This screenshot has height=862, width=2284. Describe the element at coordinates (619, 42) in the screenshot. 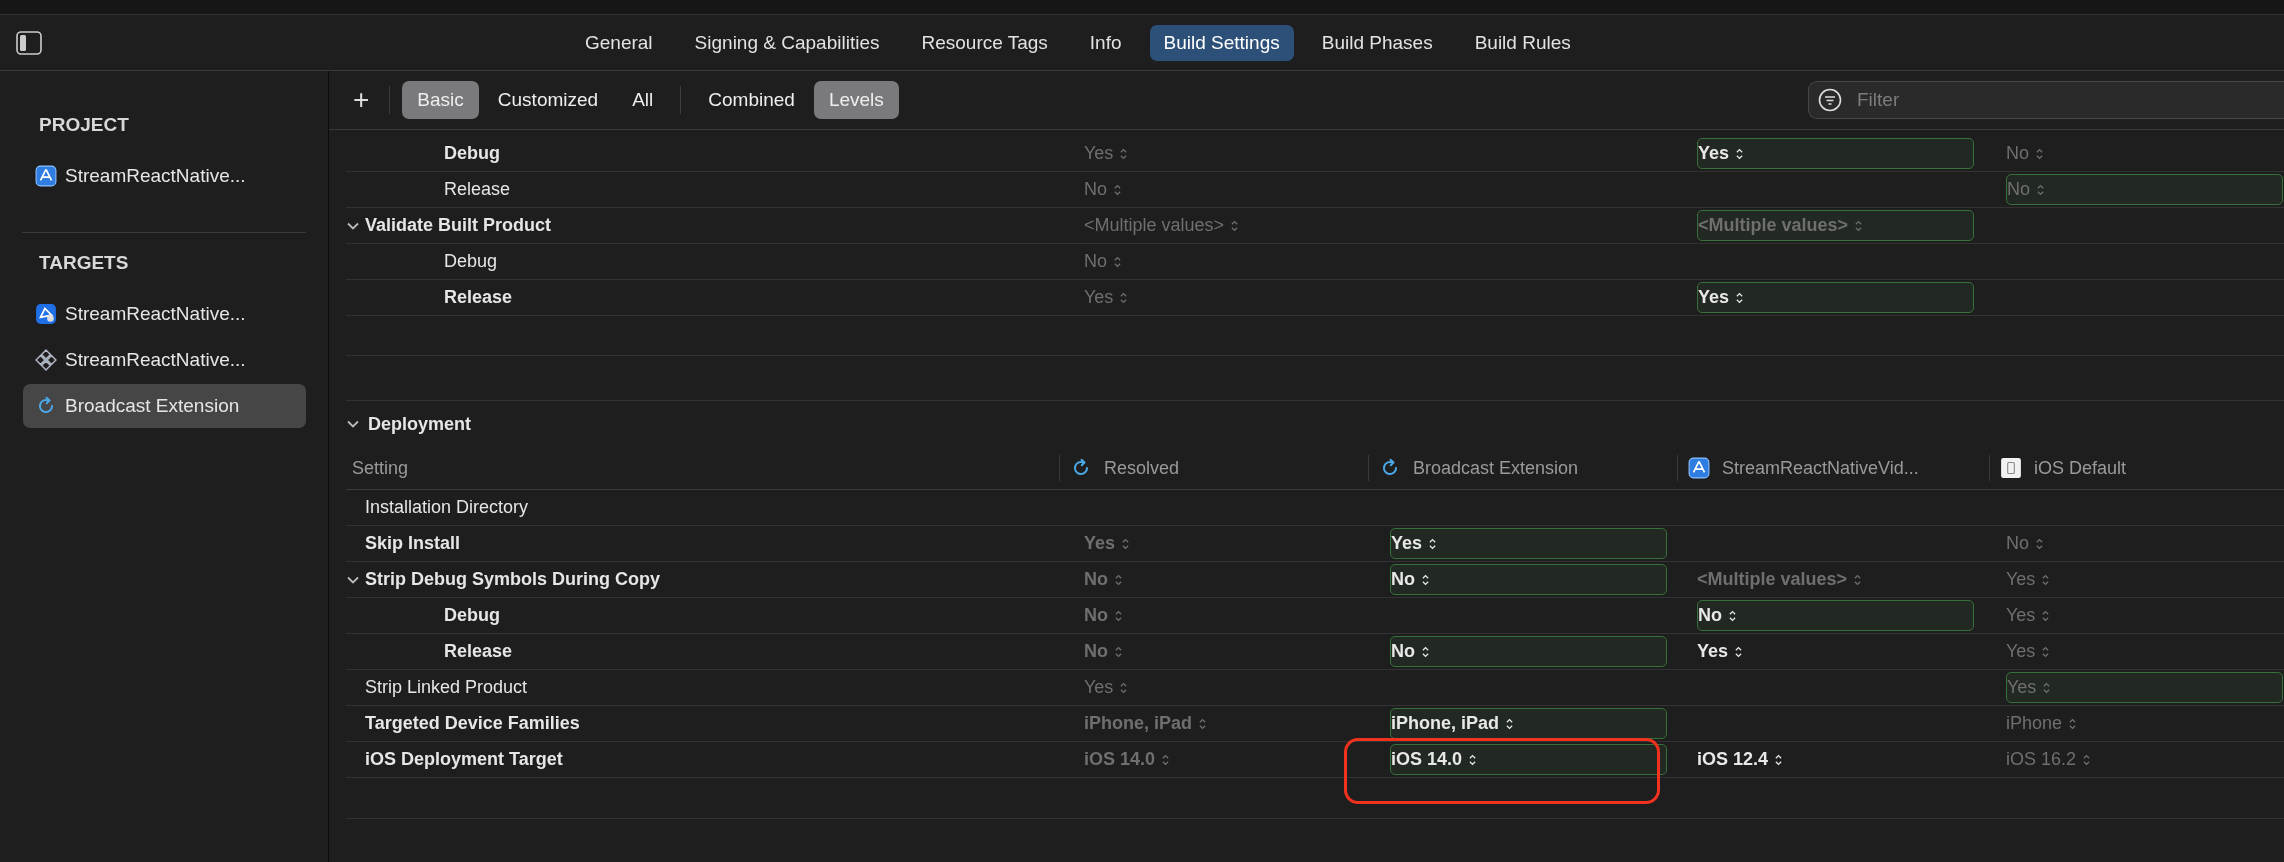

I see `tab: General` at that location.